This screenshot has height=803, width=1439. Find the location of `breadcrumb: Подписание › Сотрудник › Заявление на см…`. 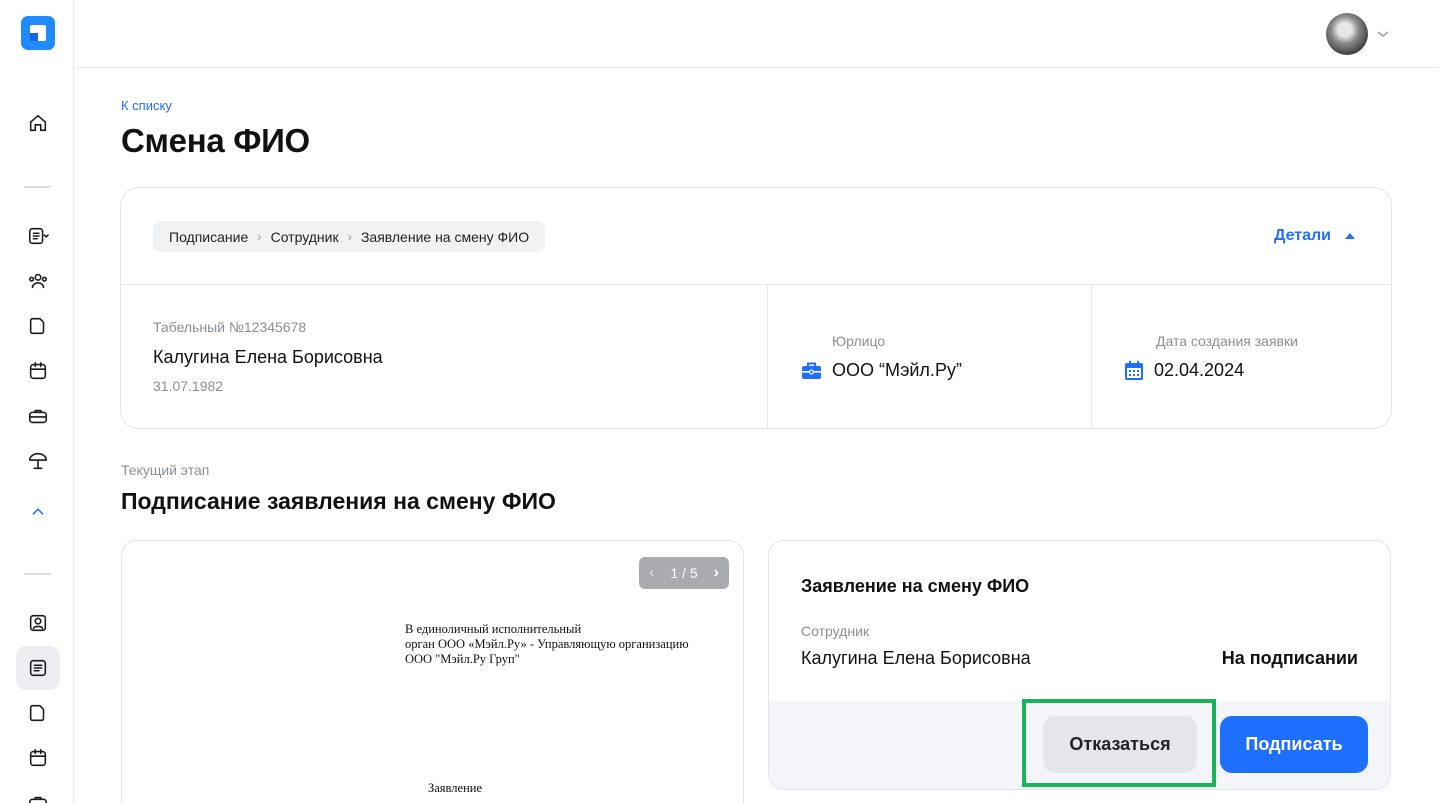

breadcrumb: Подписание › Сотрудник › Заявление на см… is located at coordinates (349, 236).